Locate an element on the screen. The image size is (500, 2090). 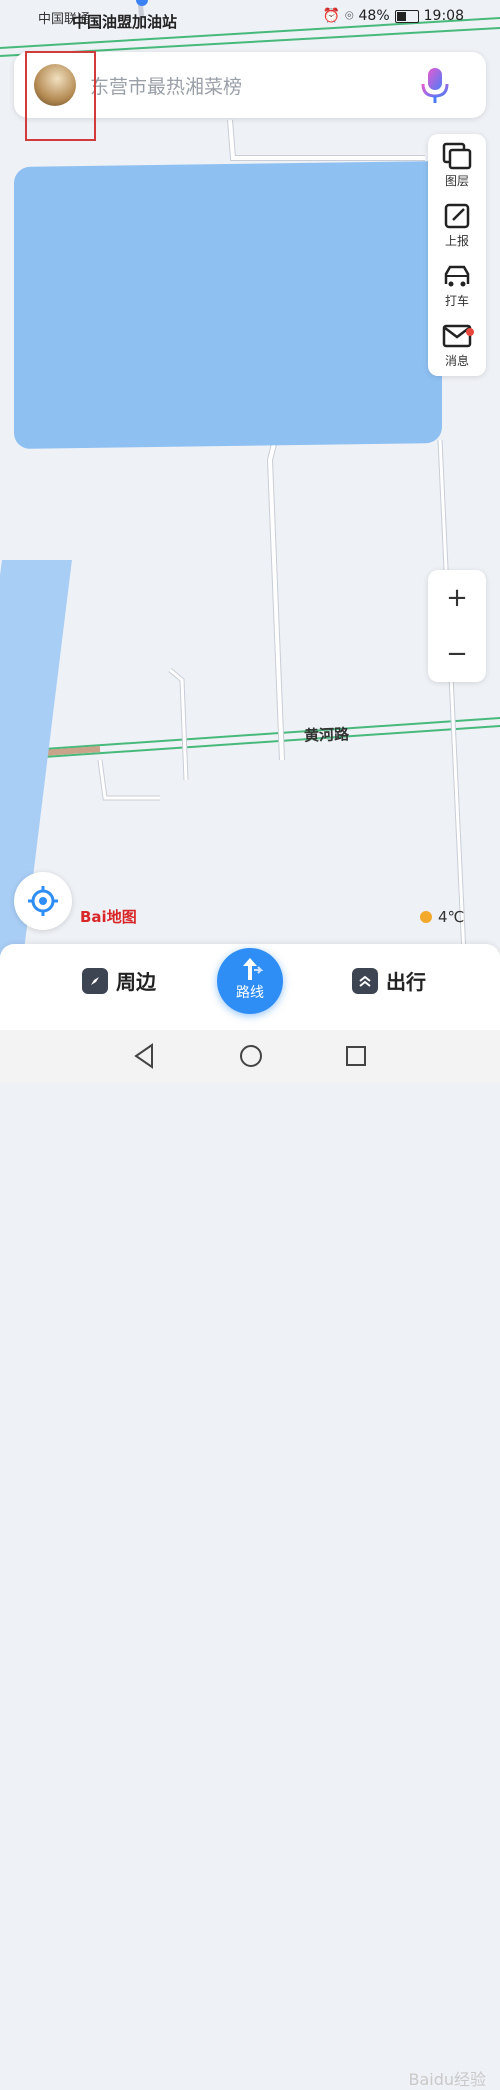
edit-icon is located at coordinates (457, 216).